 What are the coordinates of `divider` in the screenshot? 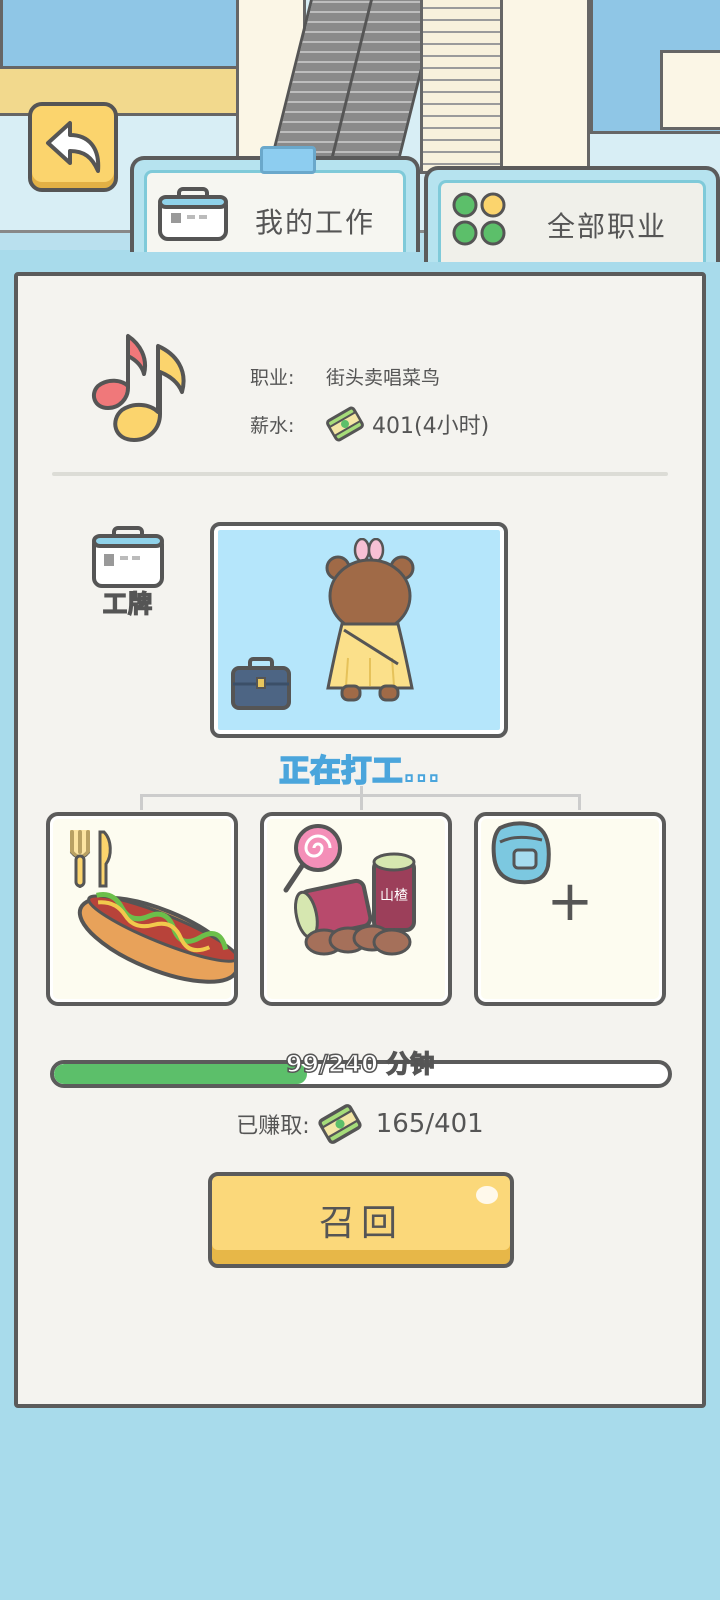 It's located at (360, 474).